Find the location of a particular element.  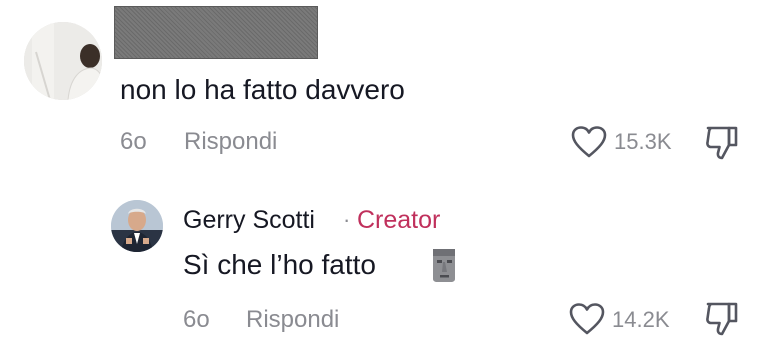

like-count: 15.3K is located at coordinates (643, 141).